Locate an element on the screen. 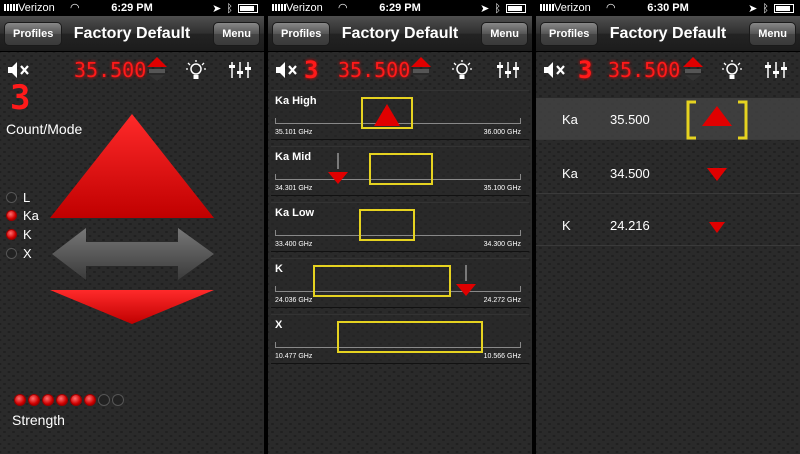 The width and height of the screenshot is (800, 454). alert-row: Ka 34.500 is located at coordinates (668, 173).